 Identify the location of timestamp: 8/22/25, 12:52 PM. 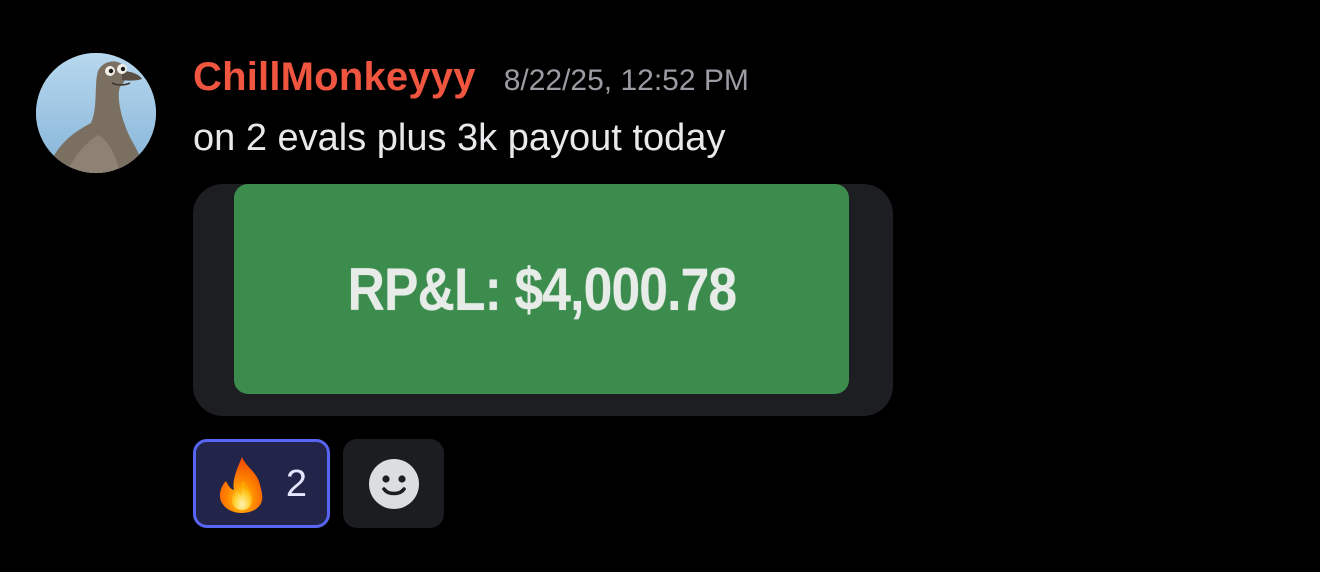
(626, 81).